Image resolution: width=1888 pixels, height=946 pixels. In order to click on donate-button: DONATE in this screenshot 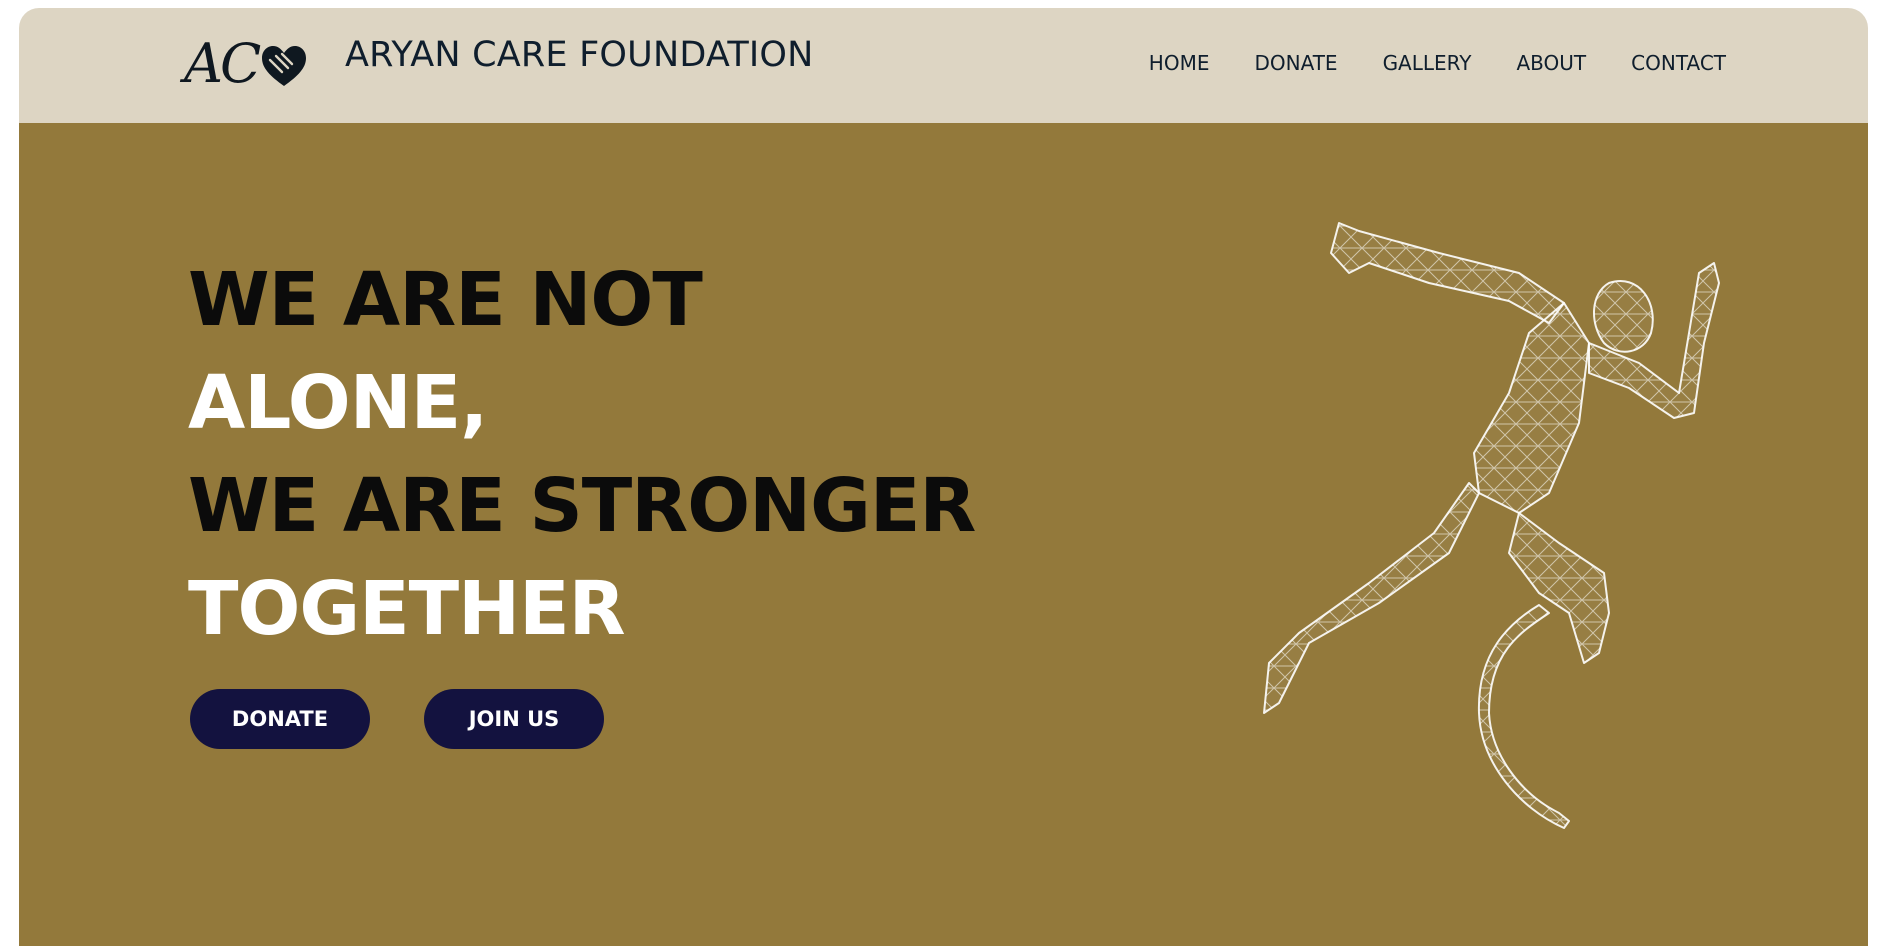, I will do `click(280, 719)`.